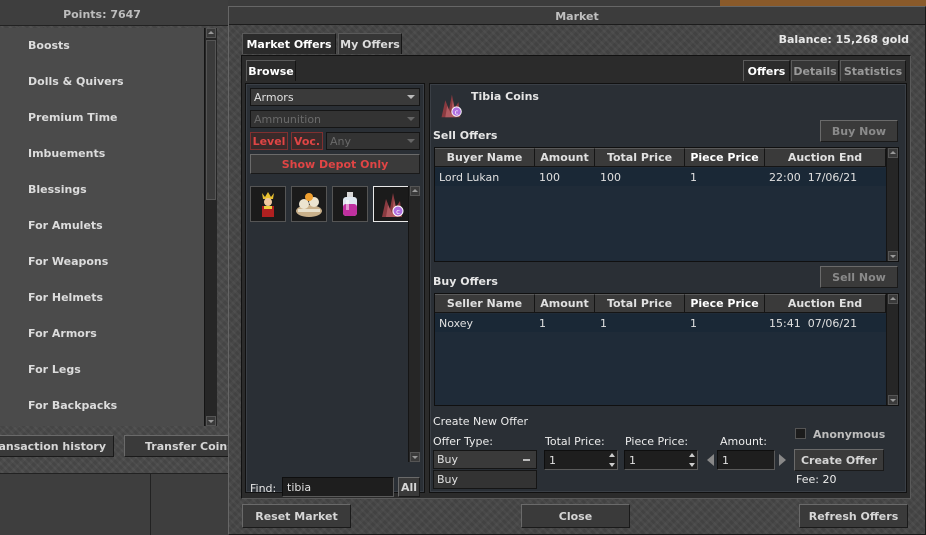 The image size is (926, 535). What do you see at coordinates (65, 297) in the screenshot?
I see `store-category-for-helmets: For Helmets` at bounding box center [65, 297].